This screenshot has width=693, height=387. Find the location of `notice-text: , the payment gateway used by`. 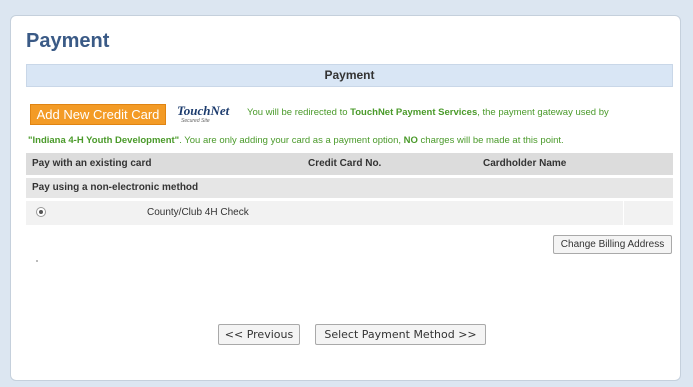

notice-text: , the payment gateway used by is located at coordinates (543, 112).